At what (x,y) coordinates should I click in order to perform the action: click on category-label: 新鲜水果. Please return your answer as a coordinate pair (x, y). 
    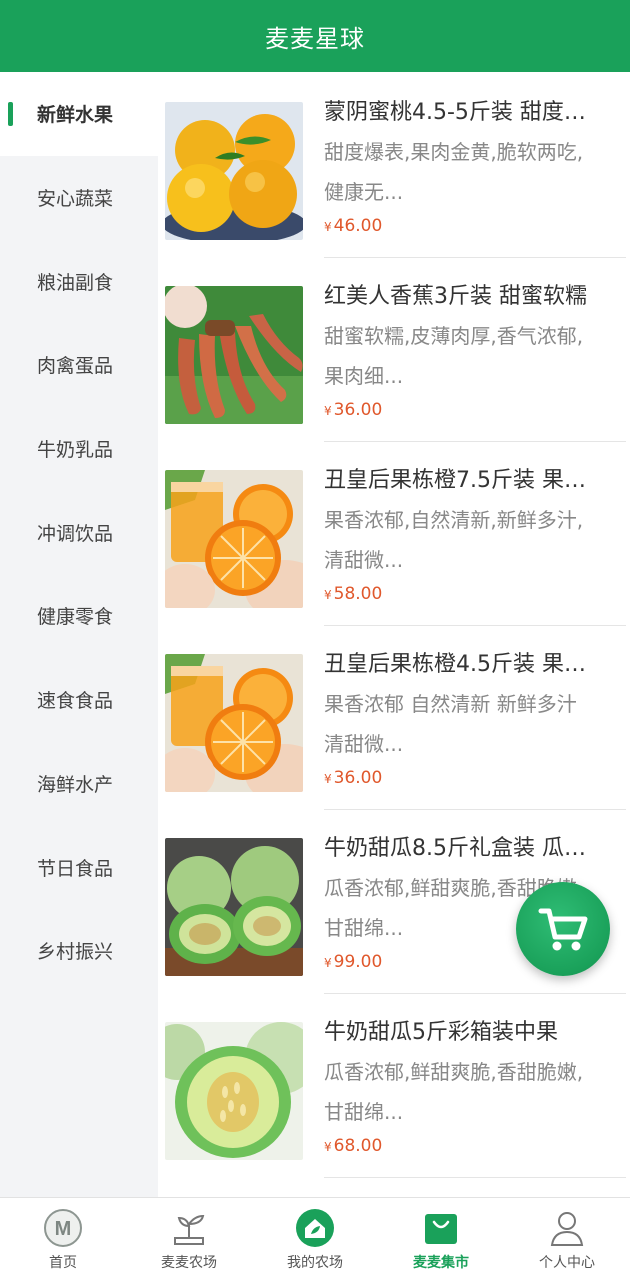
    Looking at the image, I should click on (75, 115).